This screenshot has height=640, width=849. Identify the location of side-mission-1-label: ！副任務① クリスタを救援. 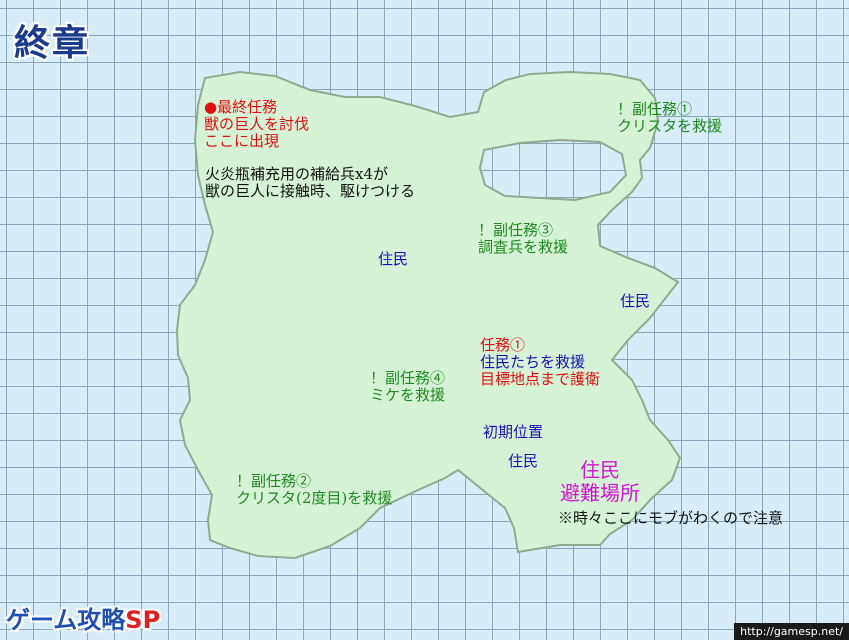
(669, 118).